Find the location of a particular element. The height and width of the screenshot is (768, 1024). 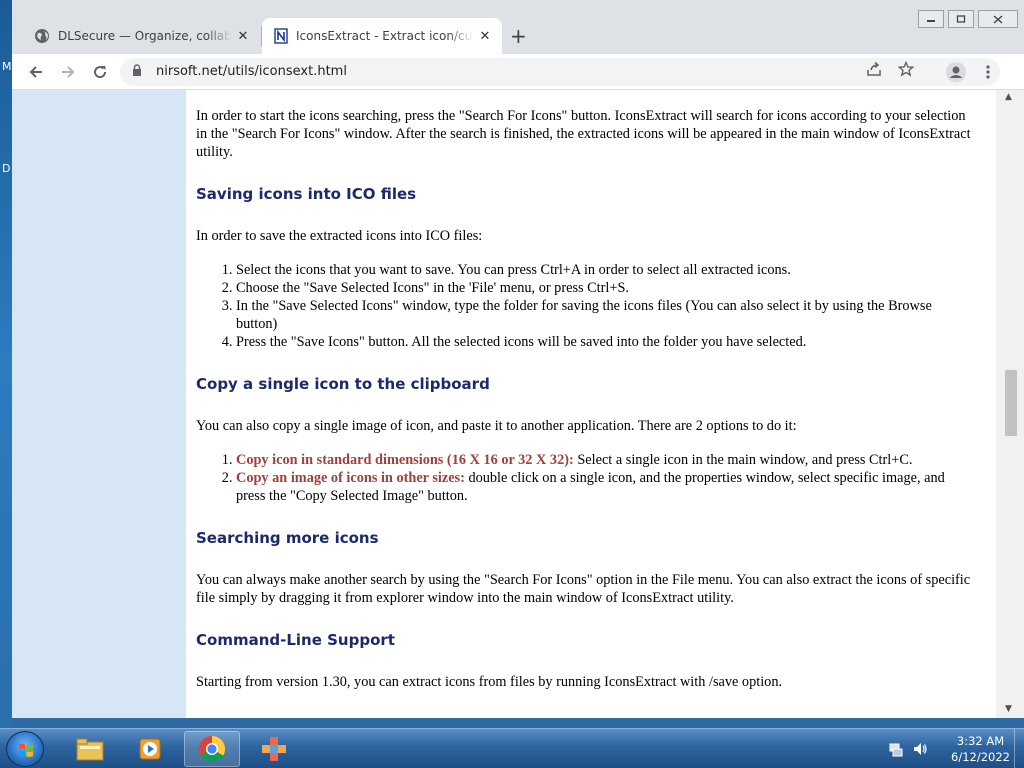

desktop-icon-label: M is located at coordinates (7, 66).